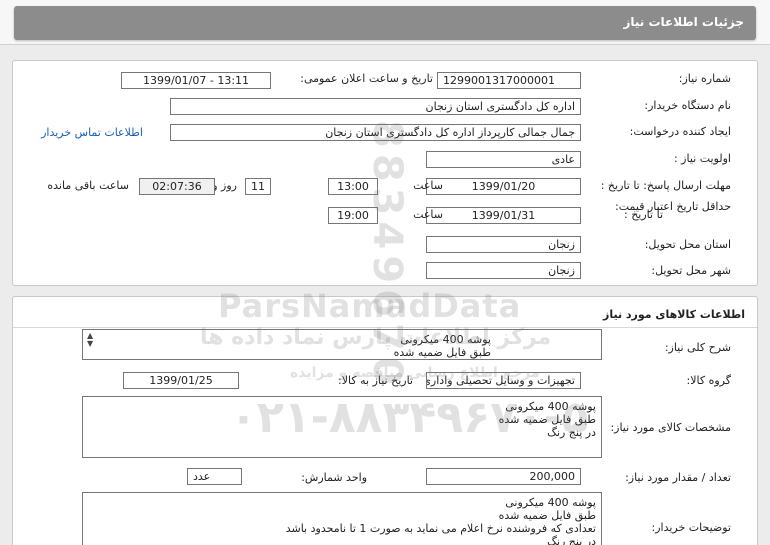 This screenshot has width=770, height=545. Describe the element at coordinates (678, 477) in the screenshot. I see `quantity-label: تعداد / مقدار مورد نیاز:` at that location.